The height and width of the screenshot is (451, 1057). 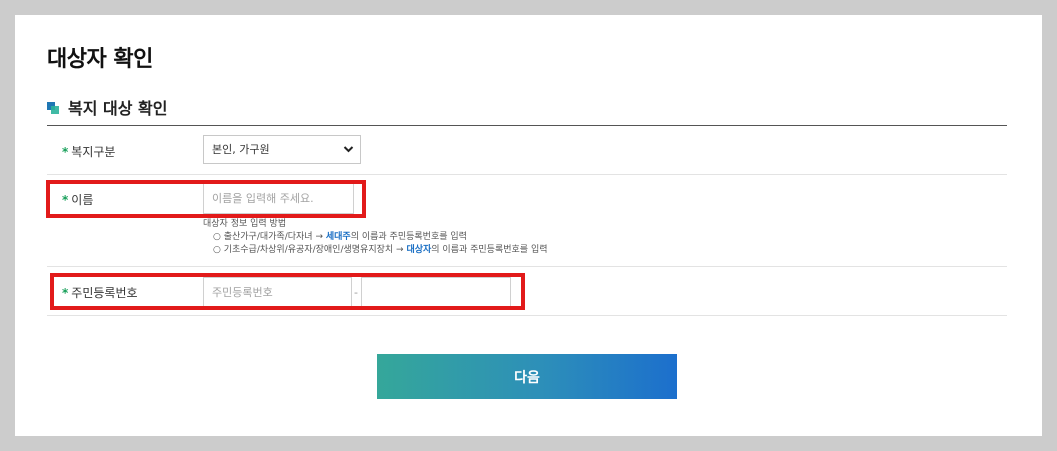 What do you see at coordinates (100, 59) in the screenshot?
I see `page-title: 대상자 확인` at bounding box center [100, 59].